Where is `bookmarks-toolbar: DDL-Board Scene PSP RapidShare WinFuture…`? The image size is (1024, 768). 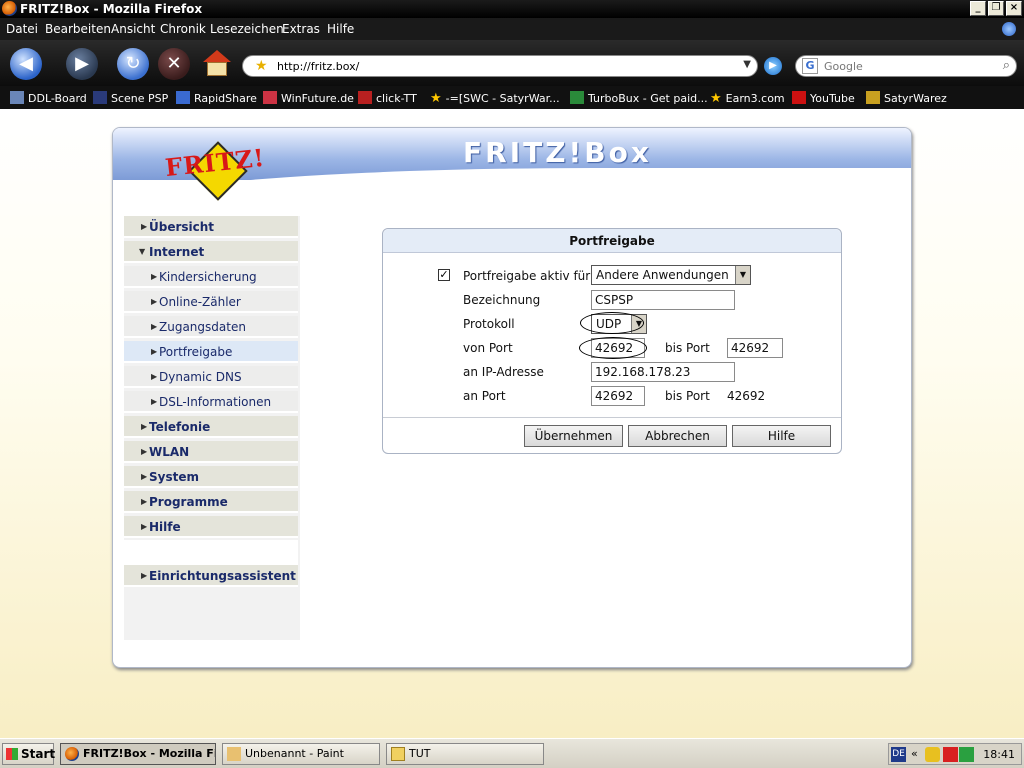 bookmarks-toolbar: DDL-Board Scene PSP RapidShare WinFuture… is located at coordinates (512, 97).